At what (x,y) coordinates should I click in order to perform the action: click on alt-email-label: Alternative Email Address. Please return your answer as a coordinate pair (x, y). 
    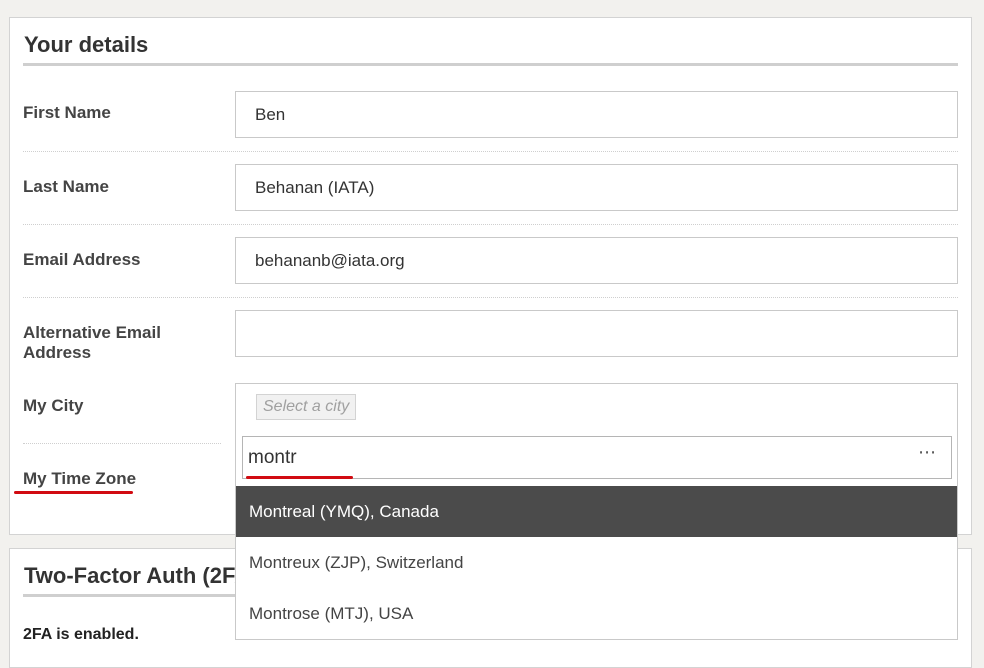
    Looking at the image, I should click on (92, 342).